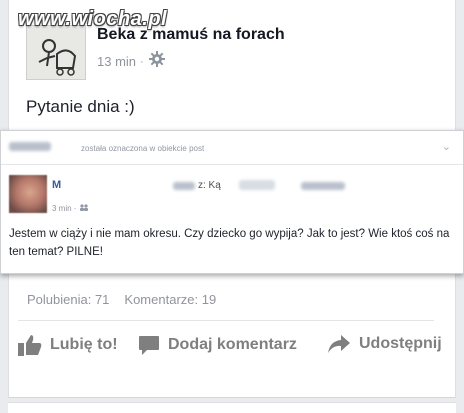 The height and width of the screenshot is (413, 464). What do you see at coordinates (143, 148) in the screenshot?
I see `tagged-notice: została oznaczona w obiekcie post` at bounding box center [143, 148].